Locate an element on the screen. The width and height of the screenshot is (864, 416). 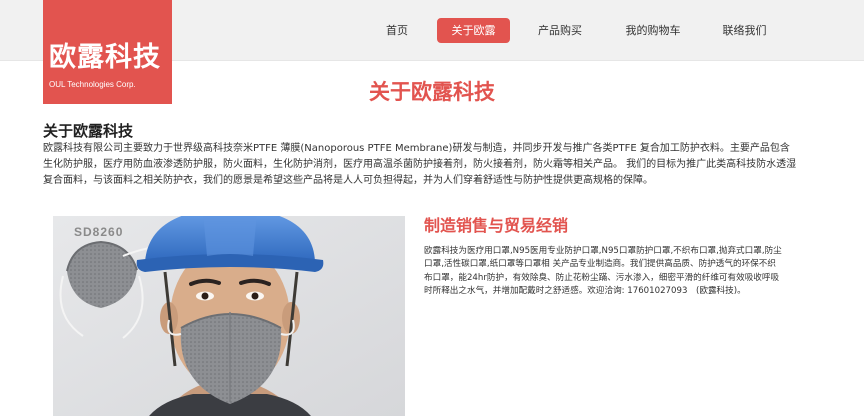
nav-item-about: 关于欧露 is located at coordinates (473, 30).